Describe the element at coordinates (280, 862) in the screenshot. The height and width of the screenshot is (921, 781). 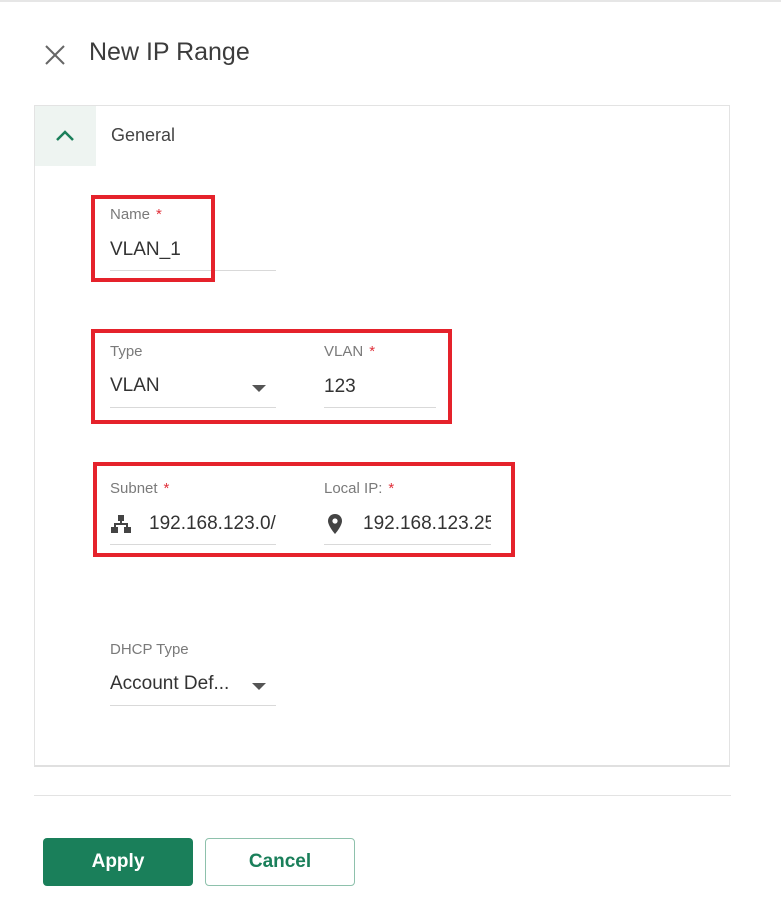
I see `cancel-button: Cancel` at that location.